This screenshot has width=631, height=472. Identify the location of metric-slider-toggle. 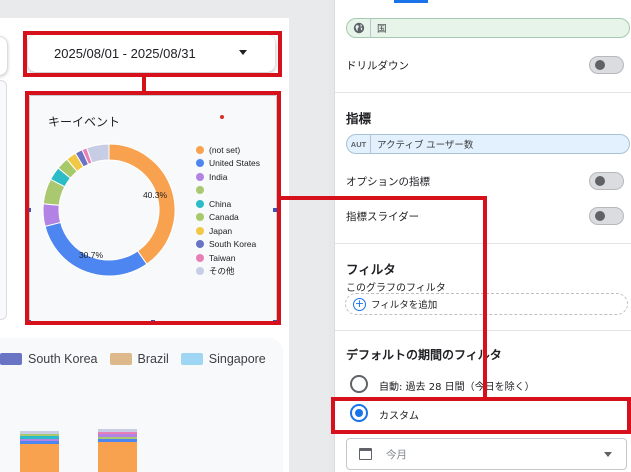
(606, 216).